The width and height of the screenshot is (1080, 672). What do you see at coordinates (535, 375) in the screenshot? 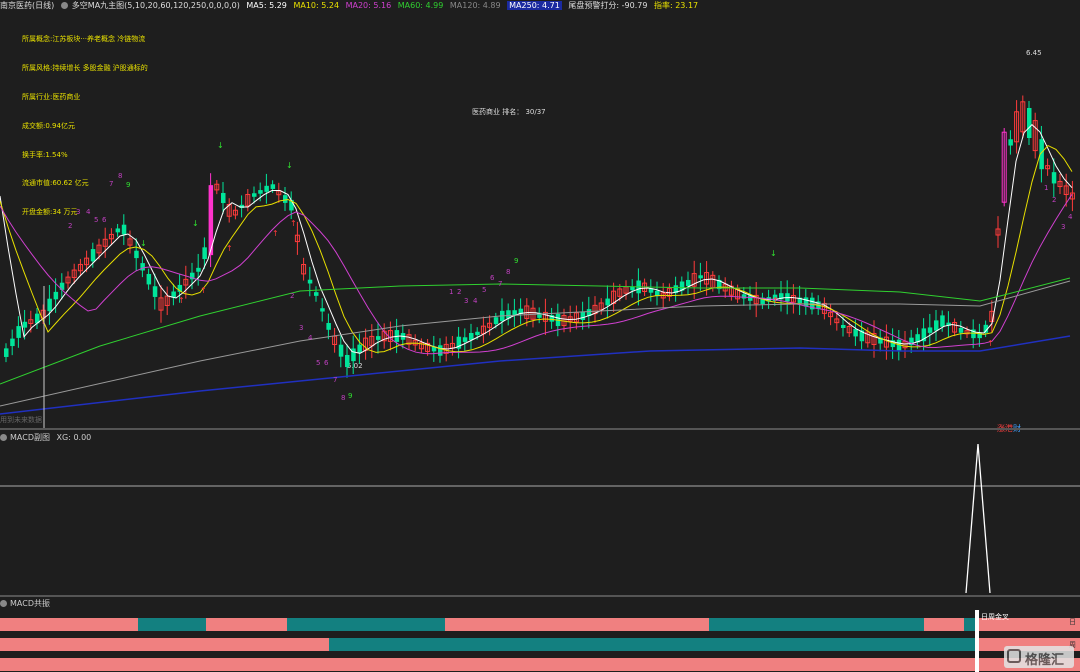
I see `ma250-line` at bounding box center [535, 375].